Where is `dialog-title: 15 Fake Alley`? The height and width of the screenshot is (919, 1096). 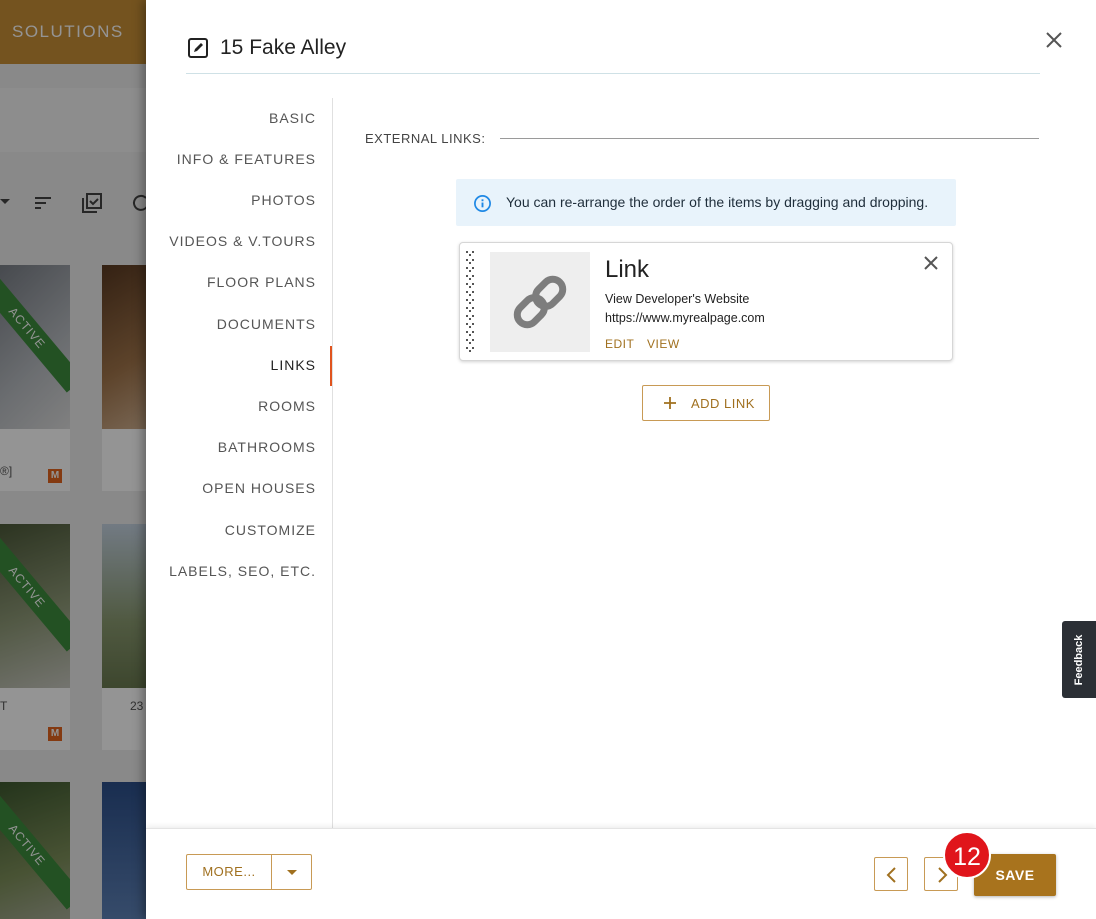
dialog-title: 15 Fake Alley is located at coordinates (283, 47).